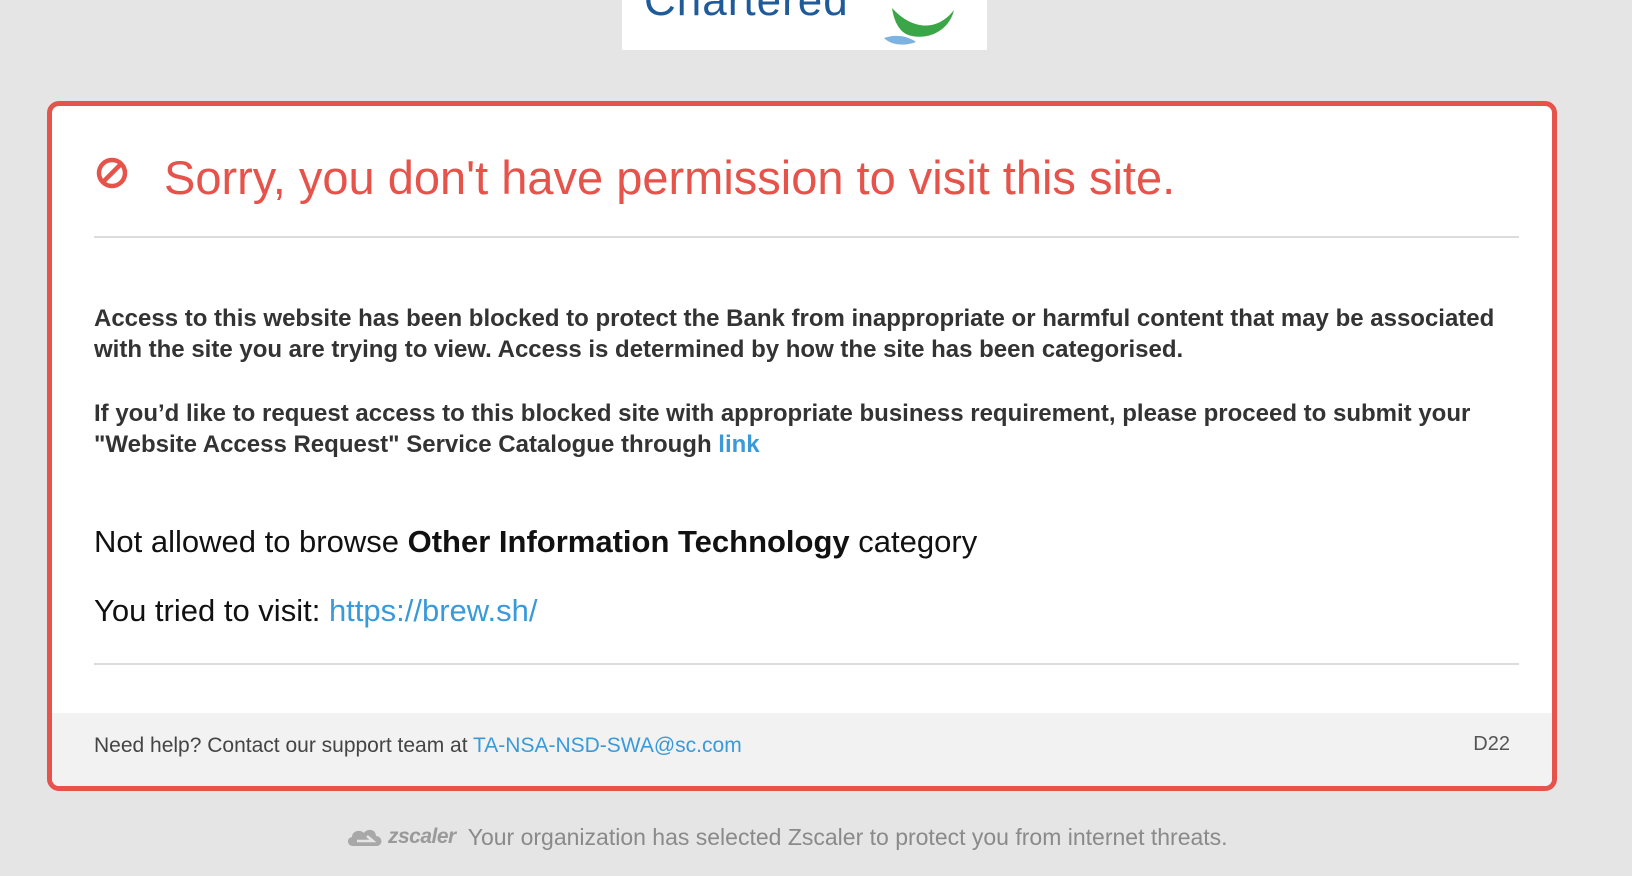 This screenshot has width=1632, height=876. I want to click on visited-url-message: You tried to visit: https://brew.sh/, so click(315, 611).